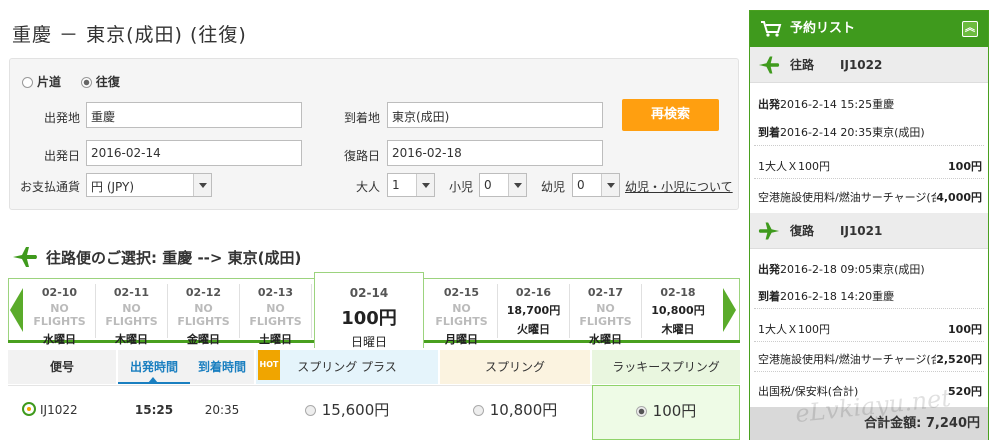 The height and width of the screenshot is (440, 990). What do you see at coordinates (275, 339) in the screenshot?
I see `date-weekday: 土曜日` at bounding box center [275, 339].